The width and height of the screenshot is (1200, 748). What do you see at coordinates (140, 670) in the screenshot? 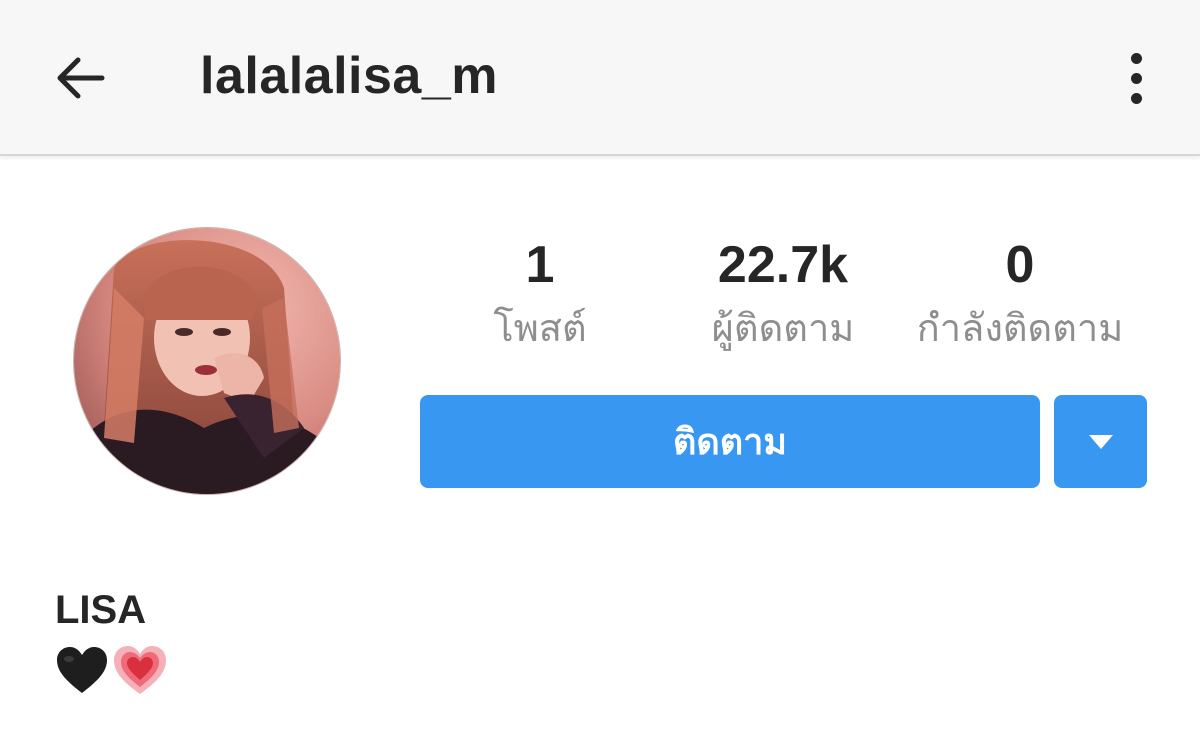
I see `growing-heart-icon` at bounding box center [140, 670].